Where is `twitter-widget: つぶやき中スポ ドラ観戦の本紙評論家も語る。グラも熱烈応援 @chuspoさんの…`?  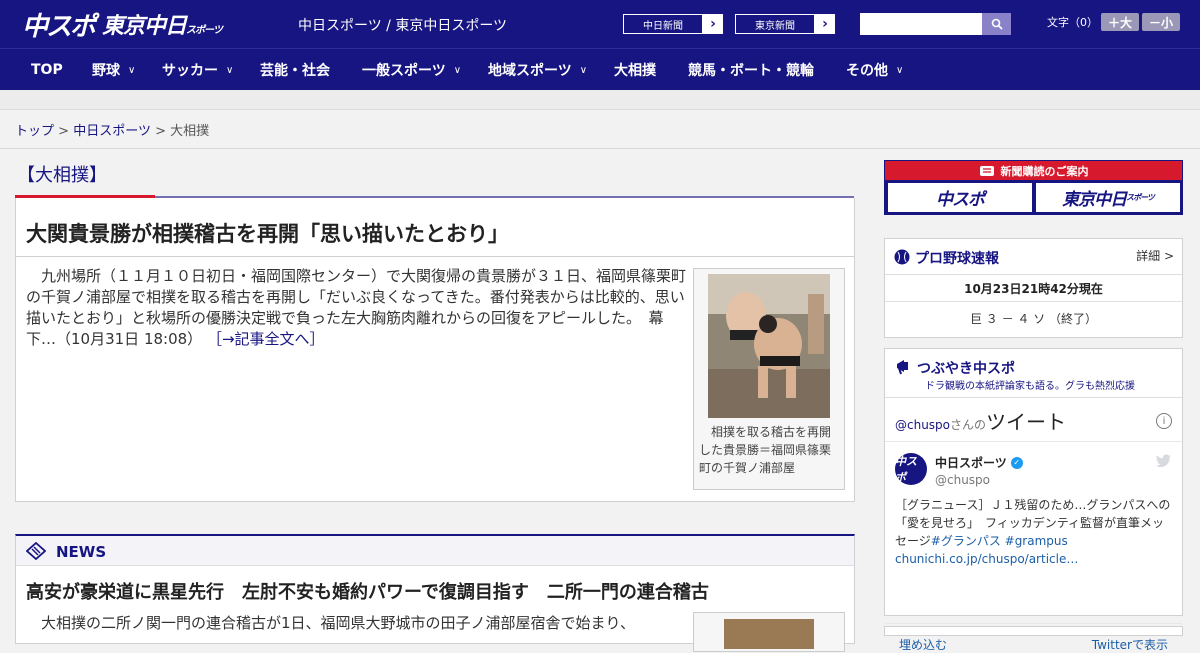 twitter-widget: つぶやき中スポ ドラ観戦の本紙評論家も語る。グラも熱烈応援 @chuspoさんの… is located at coordinates (1033, 500).